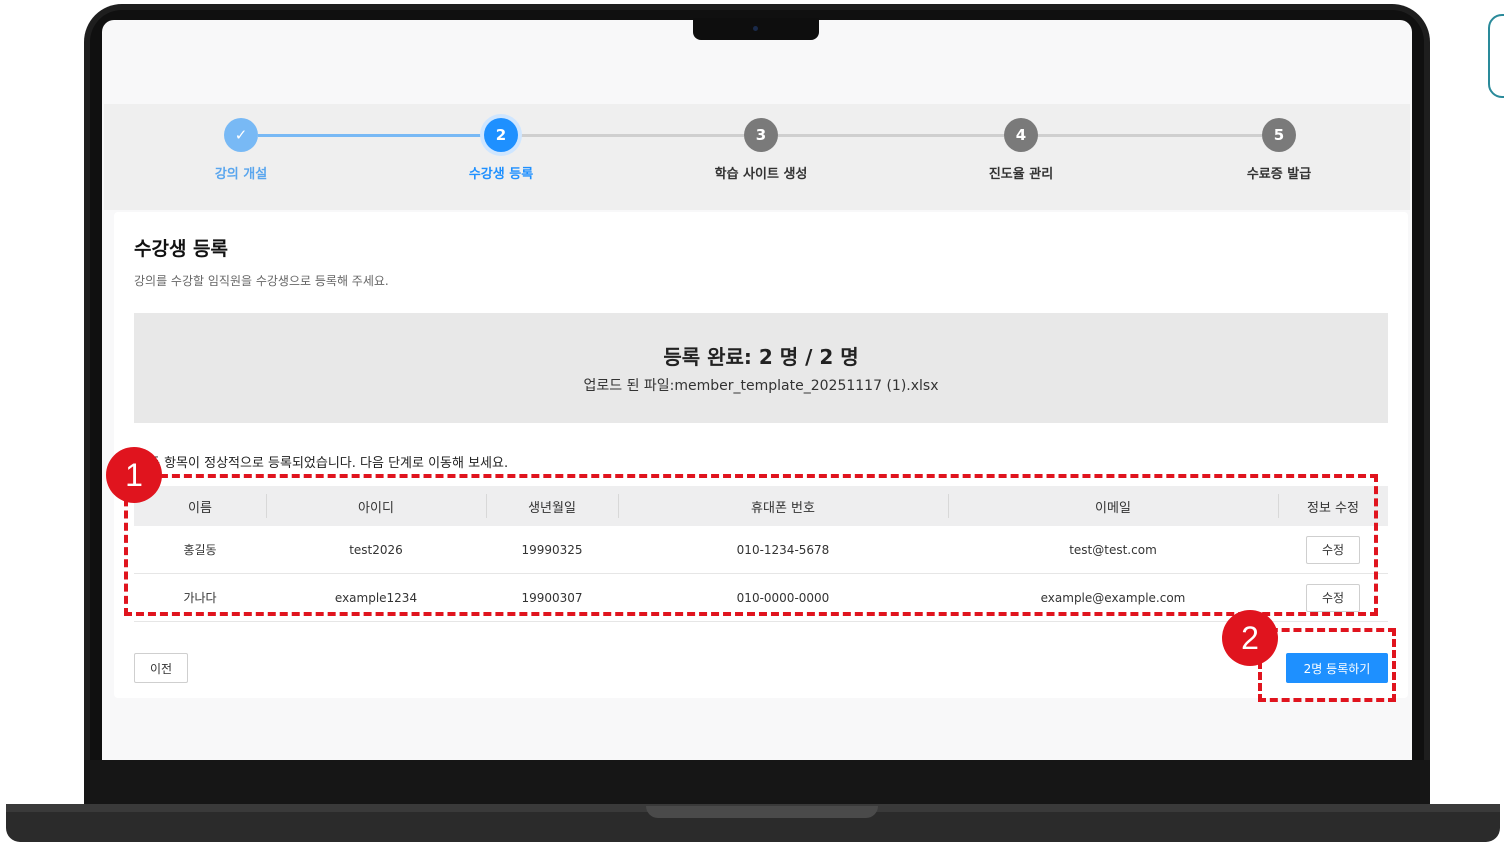 Image resolution: width=1504 pixels, height=842 pixels. What do you see at coordinates (761, 135) in the screenshot?
I see `step-3-circle: 3` at bounding box center [761, 135].